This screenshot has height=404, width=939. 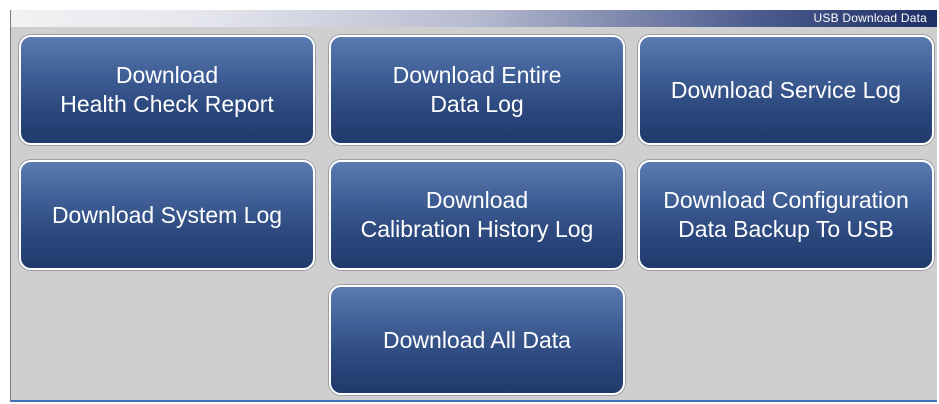 I want to click on download-calibration-history-log-button: Download Calibration History Log, so click(x=477, y=215).